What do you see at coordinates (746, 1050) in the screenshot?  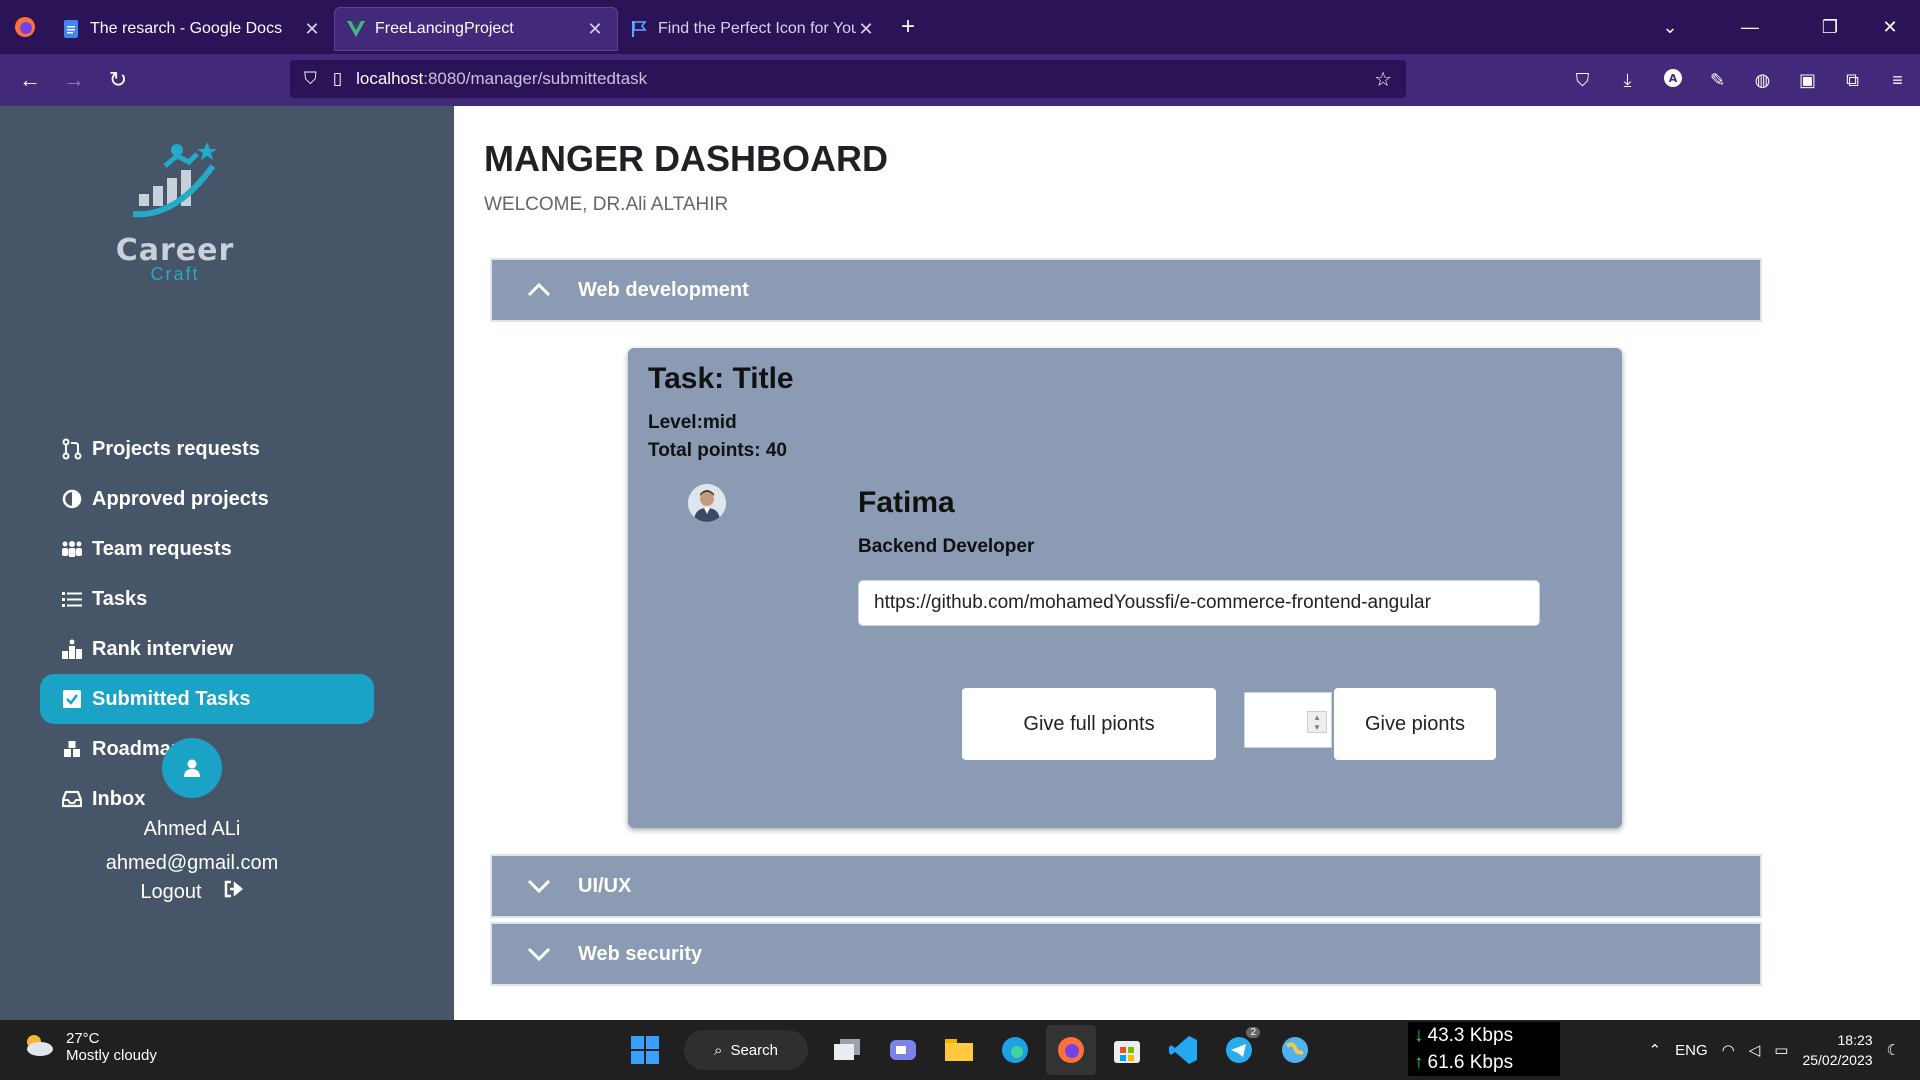 I see `taskbar-search-button: ⌕ Search` at bounding box center [746, 1050].